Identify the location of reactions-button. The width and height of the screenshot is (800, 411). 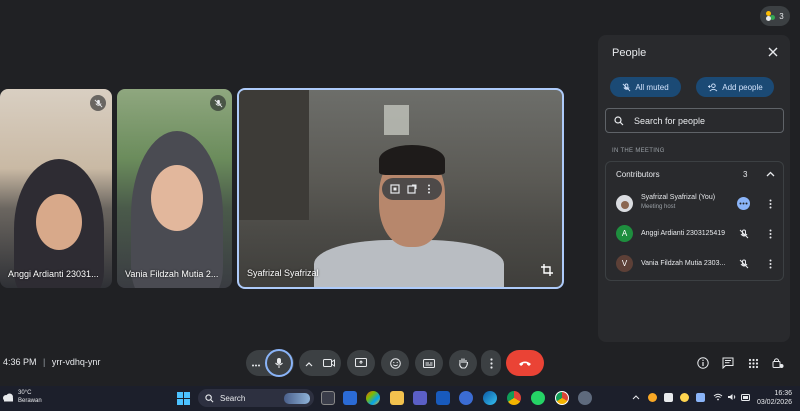
(395, 363).